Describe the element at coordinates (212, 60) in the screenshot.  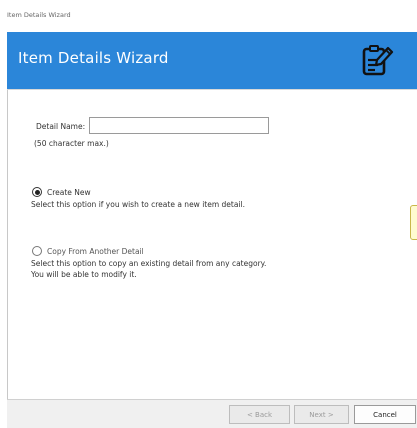
I see `wizard-banner: Item Details Wizard` at that location.